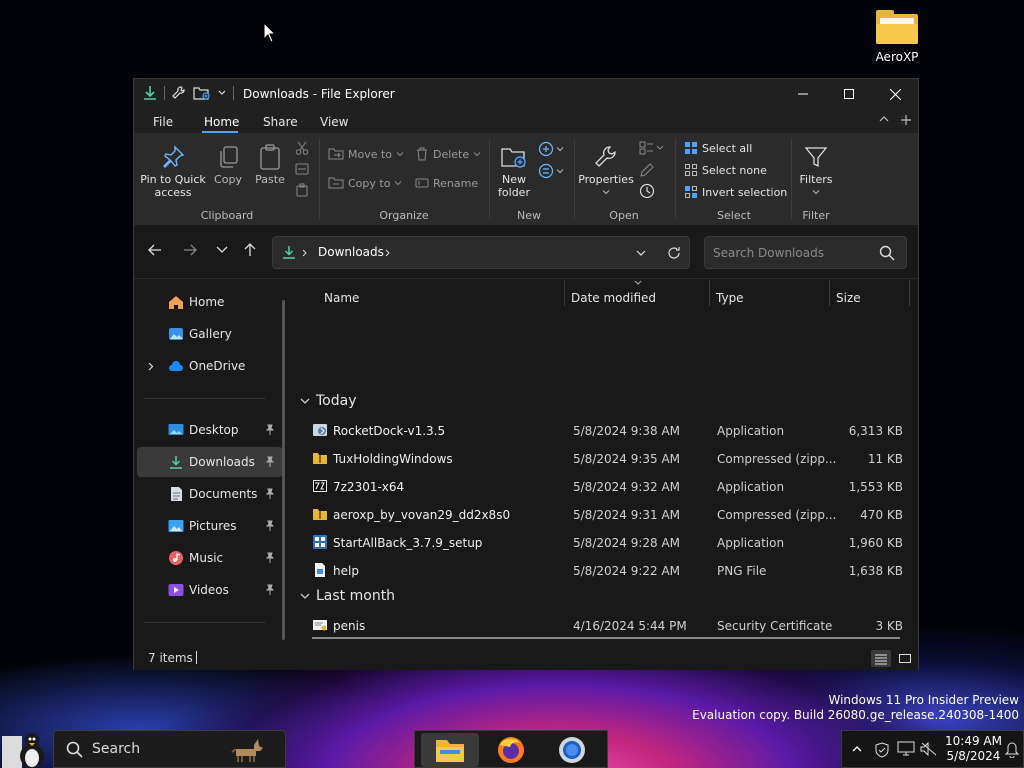 This screenshot has width=1024, height=768. What do you see at coordinates (388, 253) in the screenshot?
I see `breadcrumb-separator-icon` at bounding box center [388, 253].